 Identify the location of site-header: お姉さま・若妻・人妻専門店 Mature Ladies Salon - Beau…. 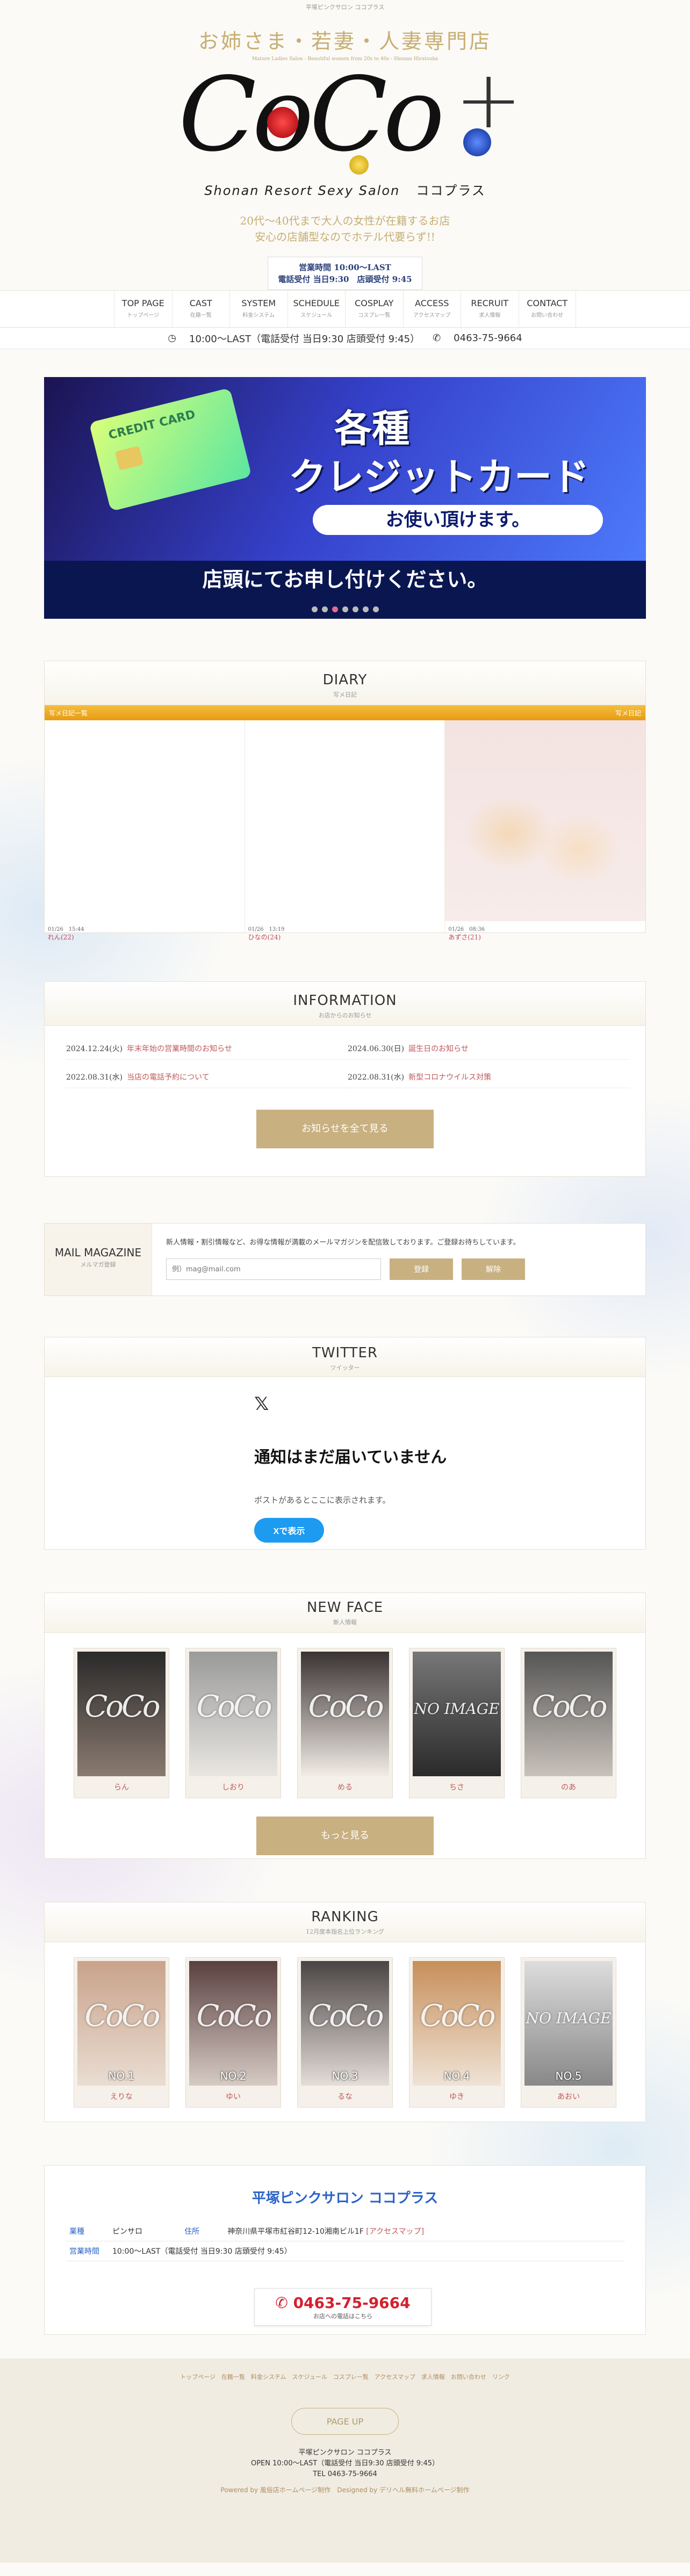
(345, 152).